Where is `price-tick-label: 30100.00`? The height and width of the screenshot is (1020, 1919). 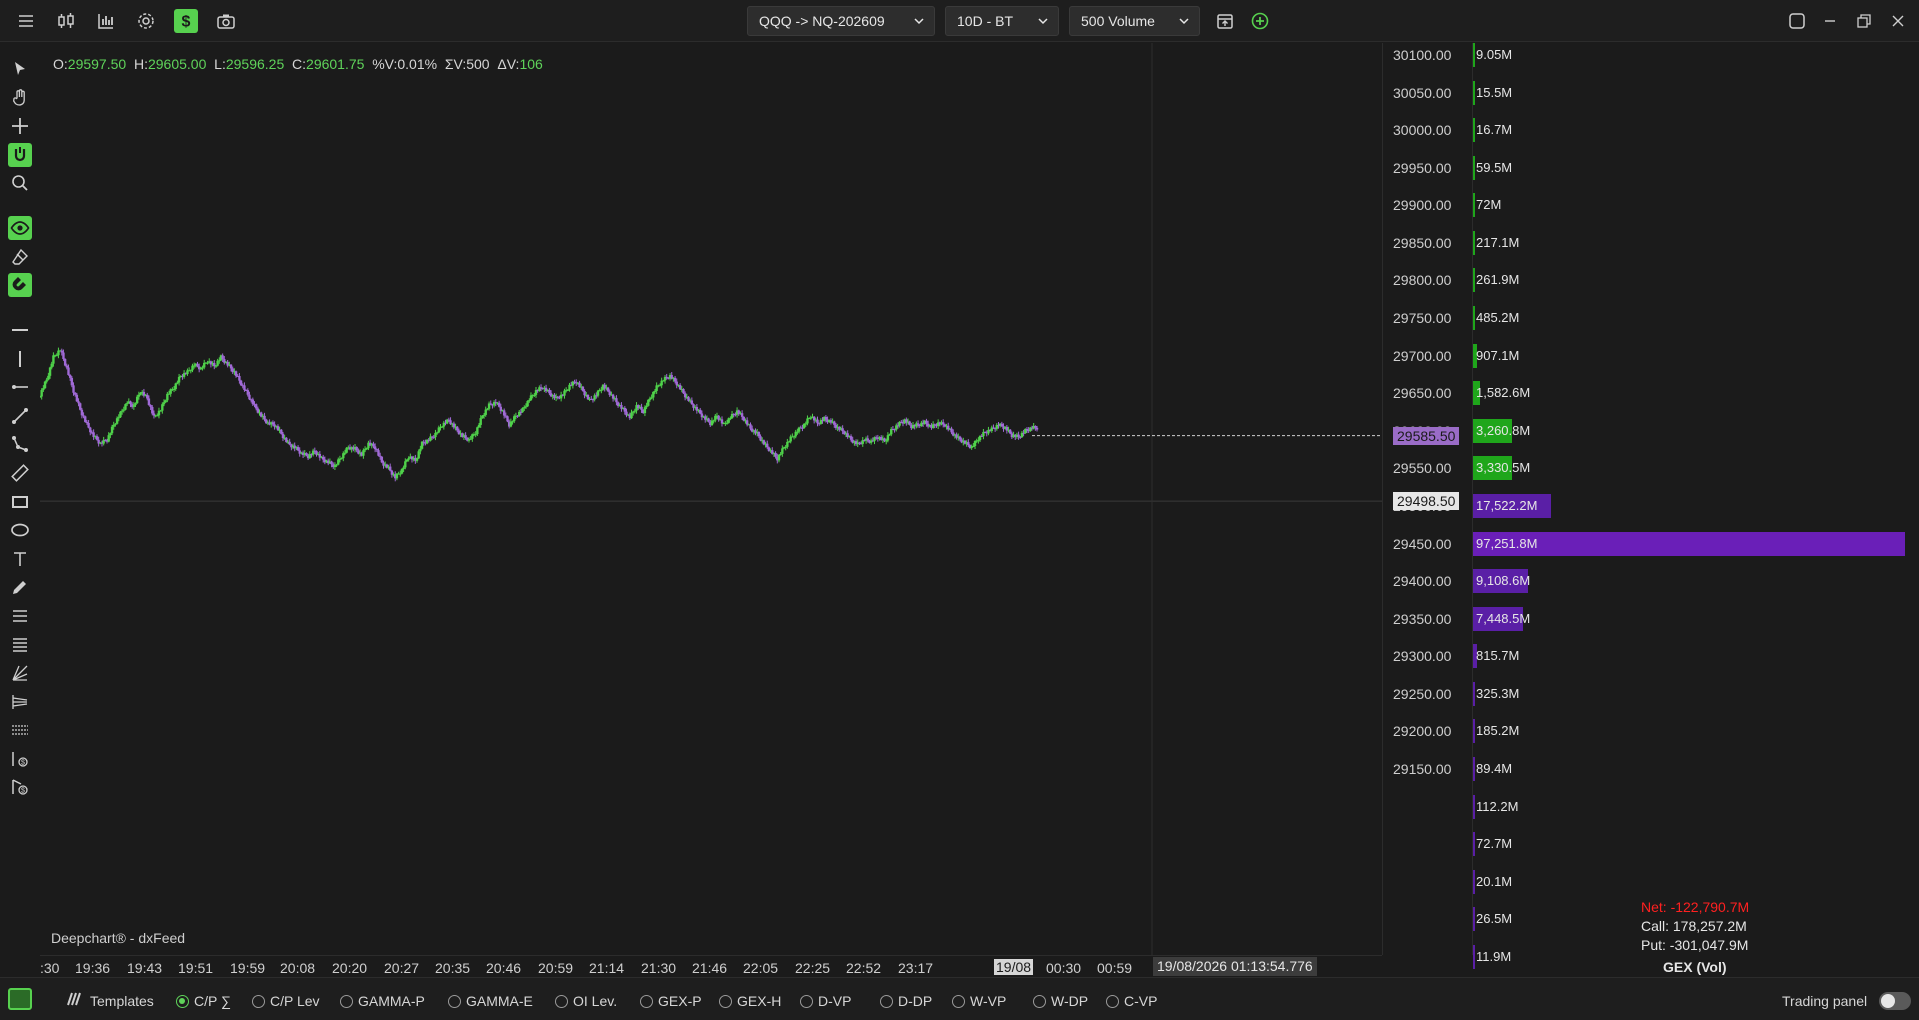
price-tick-label: 30100.00 is located at coordinates (1422, 55).